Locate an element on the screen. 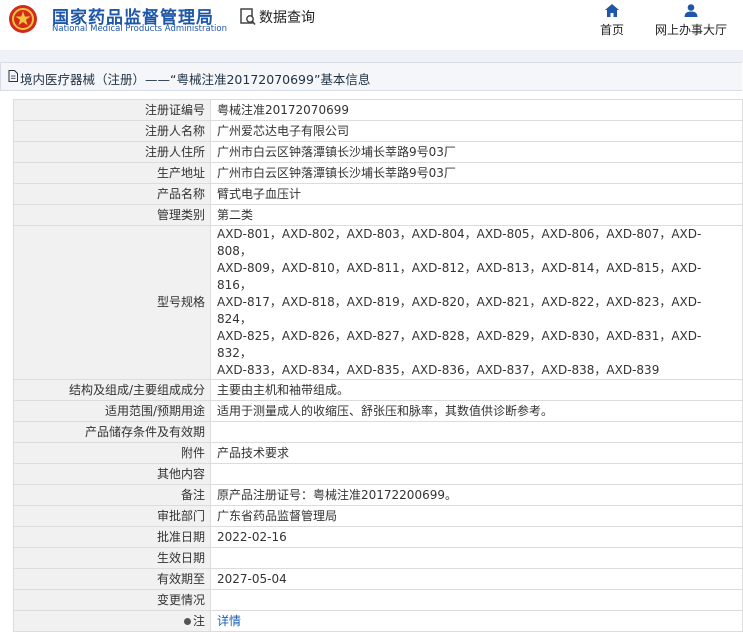 This screenshot has width=743, height=632. table-row: 变更情况 is located at coordinates (378, 600).